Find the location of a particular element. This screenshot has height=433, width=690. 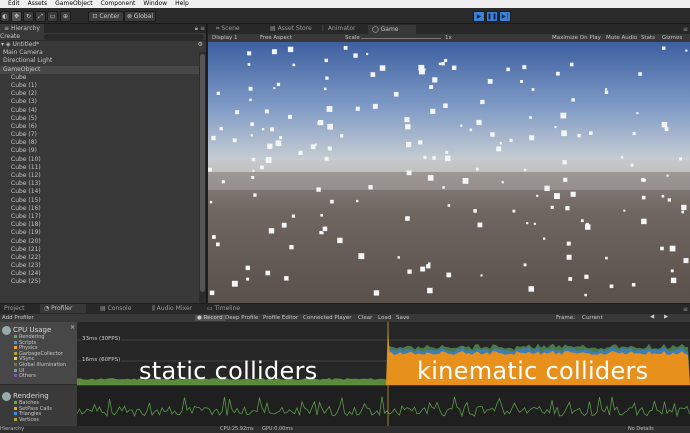

legend-swatch is located at coordinates (15, 370).